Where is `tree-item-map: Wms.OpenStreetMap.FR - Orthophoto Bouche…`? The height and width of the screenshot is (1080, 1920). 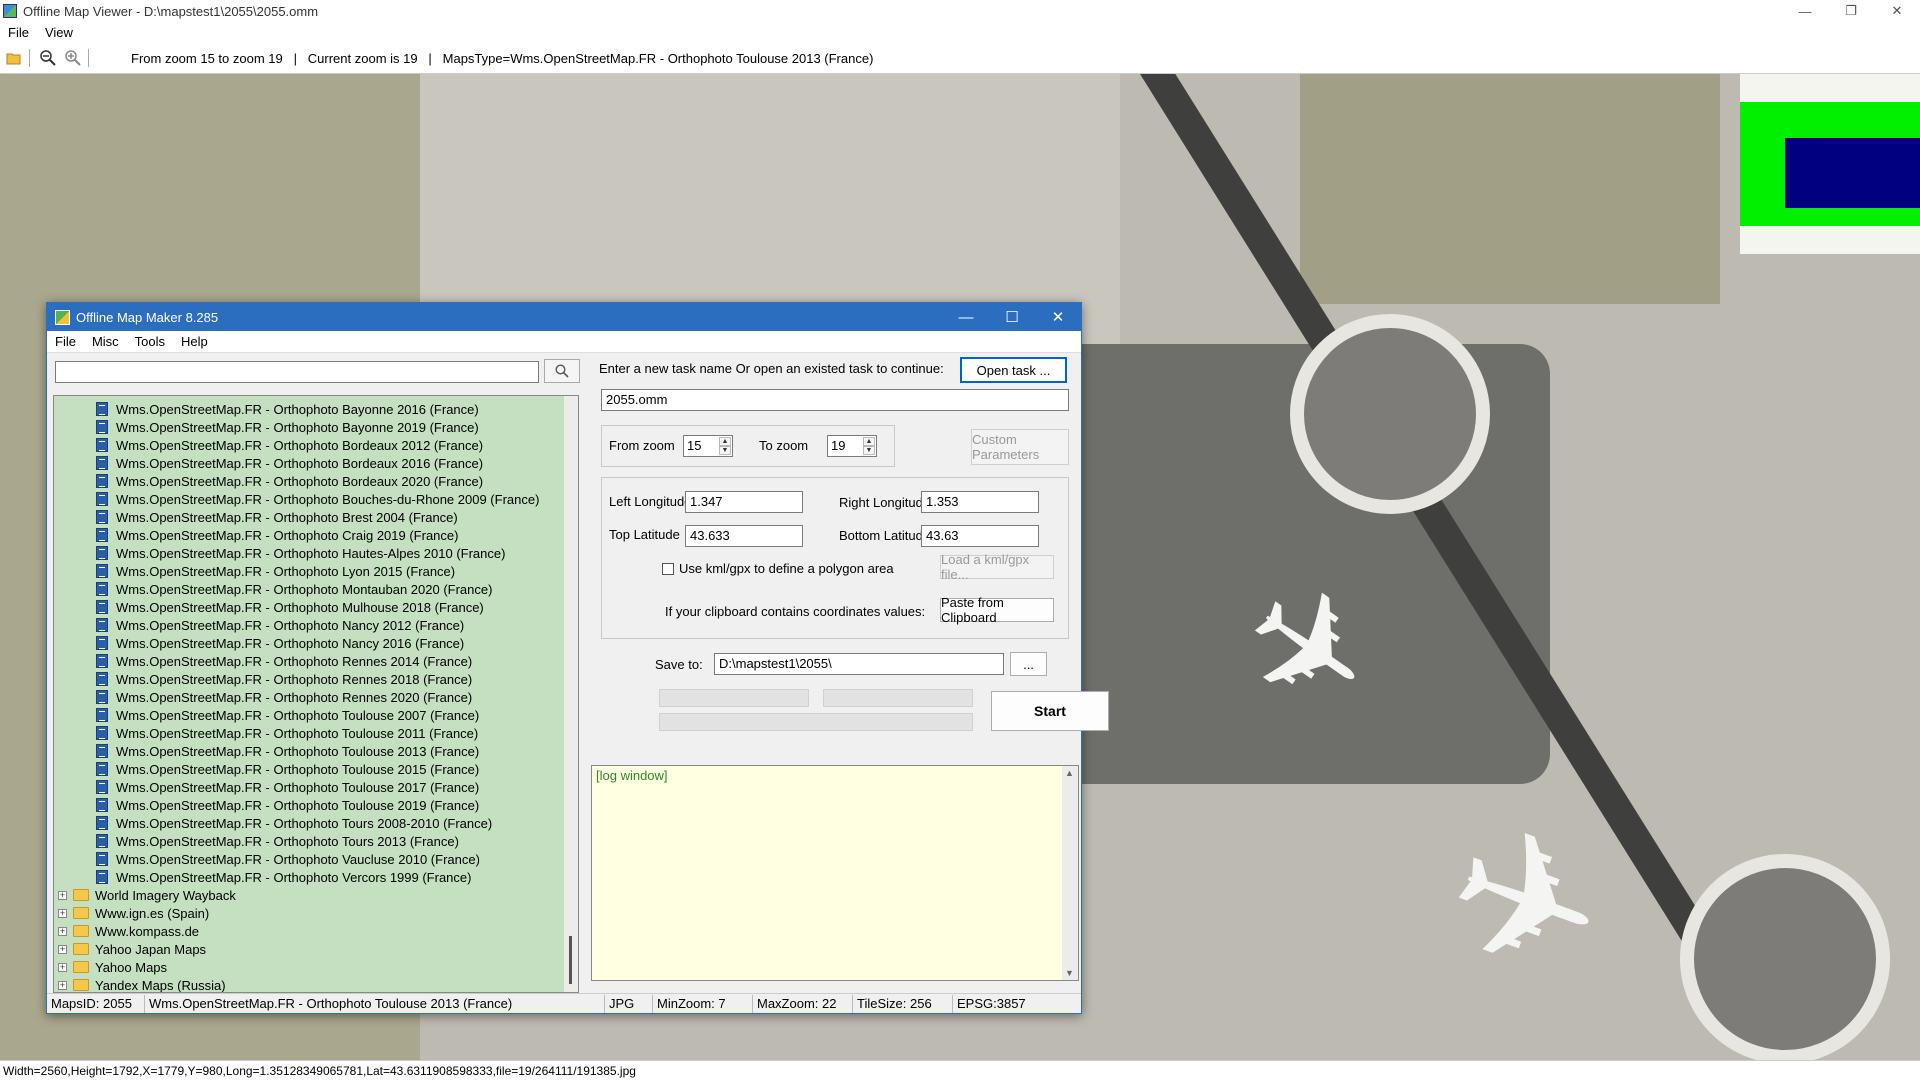
tree-item-map: Wms.OpenStreetMap.FR - Orthophoto Bouche… is located at coordinates (317, 499).